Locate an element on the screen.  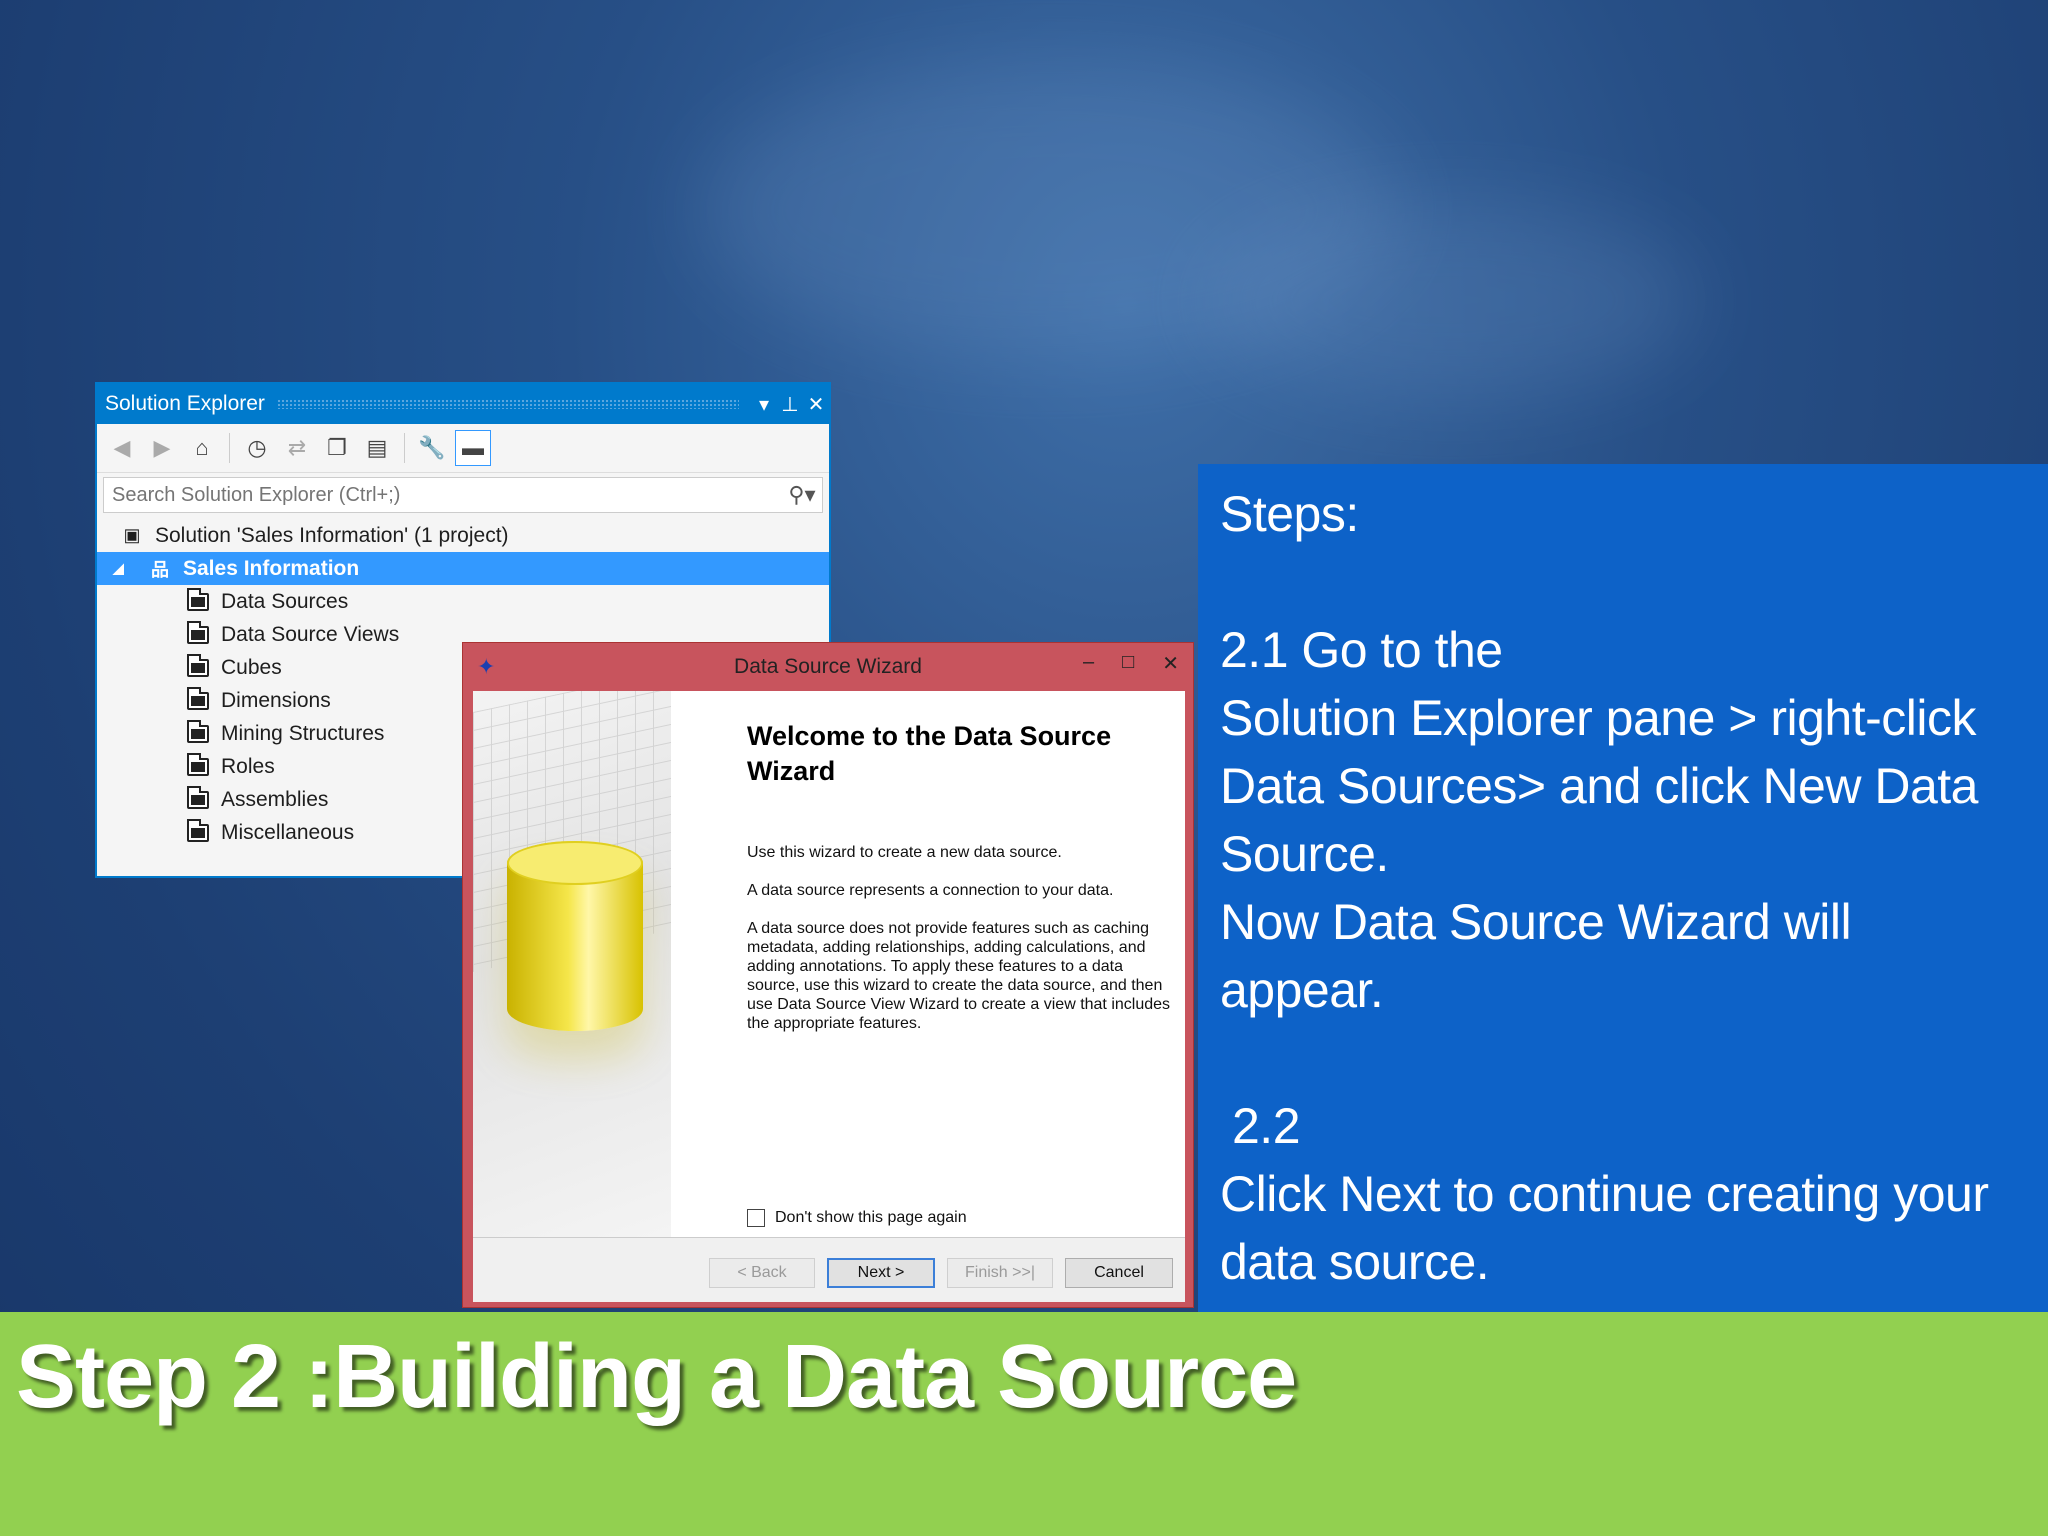
step-2-1-text: Source. is located at coordinates (1304, 854).